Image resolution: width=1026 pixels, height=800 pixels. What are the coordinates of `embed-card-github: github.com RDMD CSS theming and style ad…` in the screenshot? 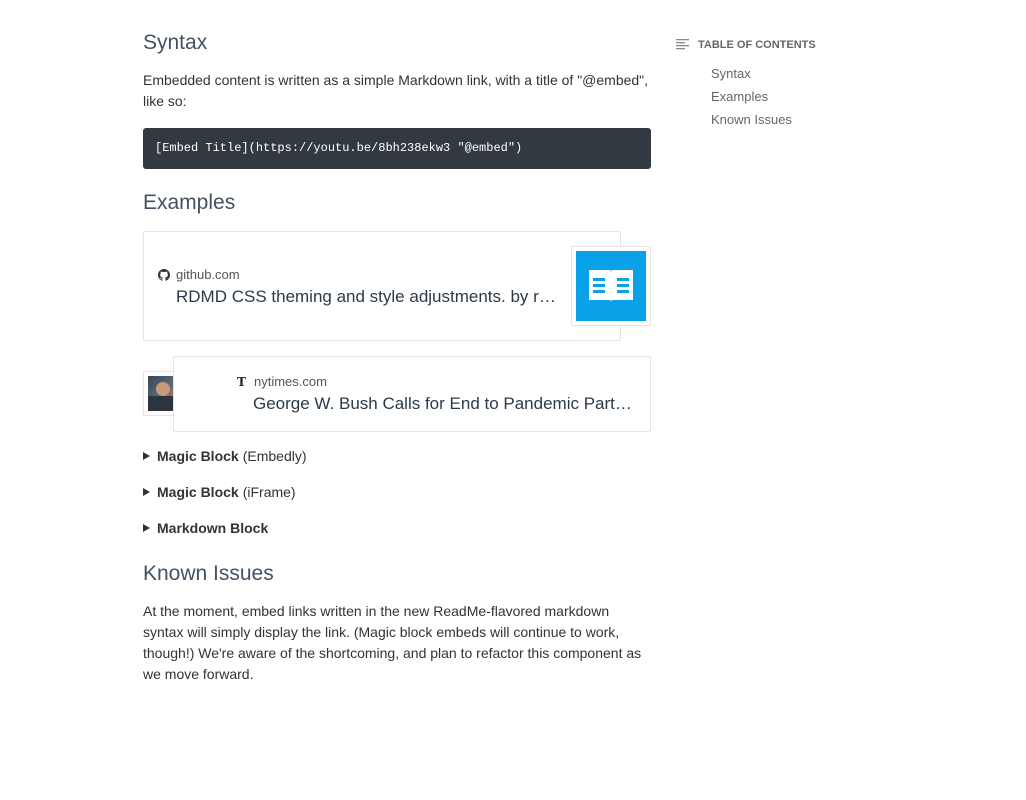 It's located at (382, 286).